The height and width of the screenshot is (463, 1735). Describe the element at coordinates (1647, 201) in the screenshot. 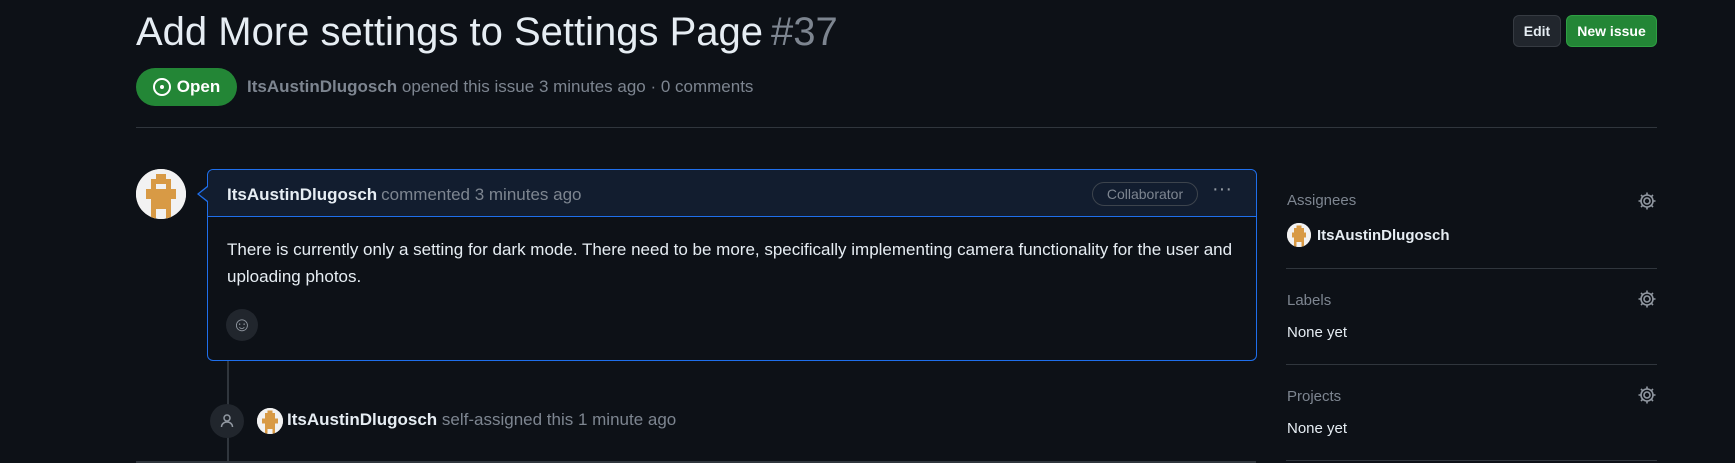

I see `assignees-gear-icon` at that location.